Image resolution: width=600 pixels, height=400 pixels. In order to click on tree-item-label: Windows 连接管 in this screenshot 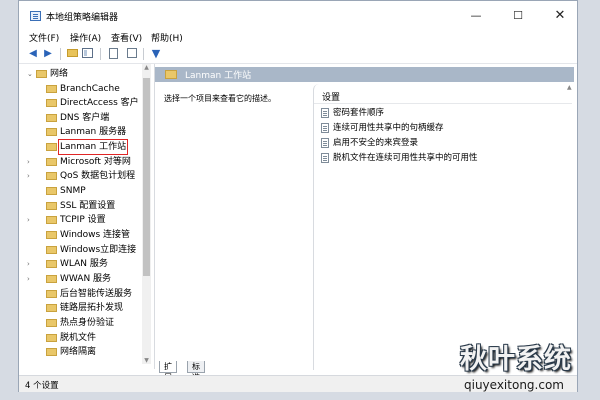, I will do `click(95, 235)`.